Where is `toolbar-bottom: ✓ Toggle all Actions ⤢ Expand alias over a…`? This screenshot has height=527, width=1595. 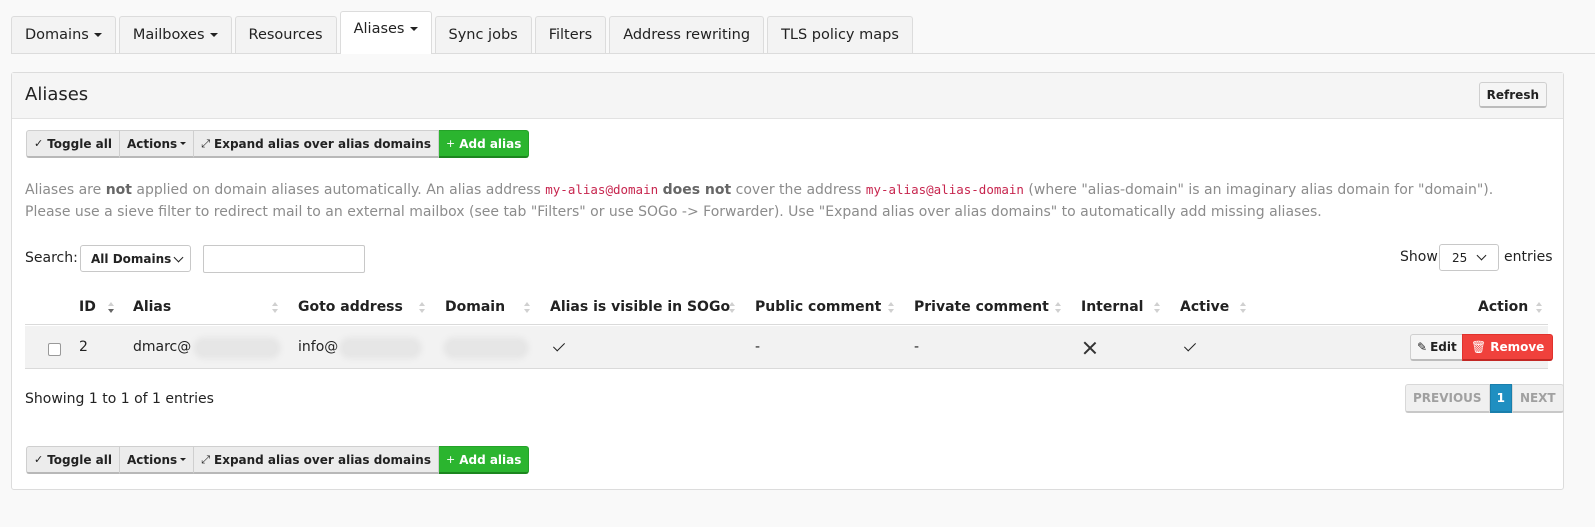
toolbar-bottom: ✓ Toggle all Actions ⤢ Expand alias over a… is located at coordinates (278, 460).